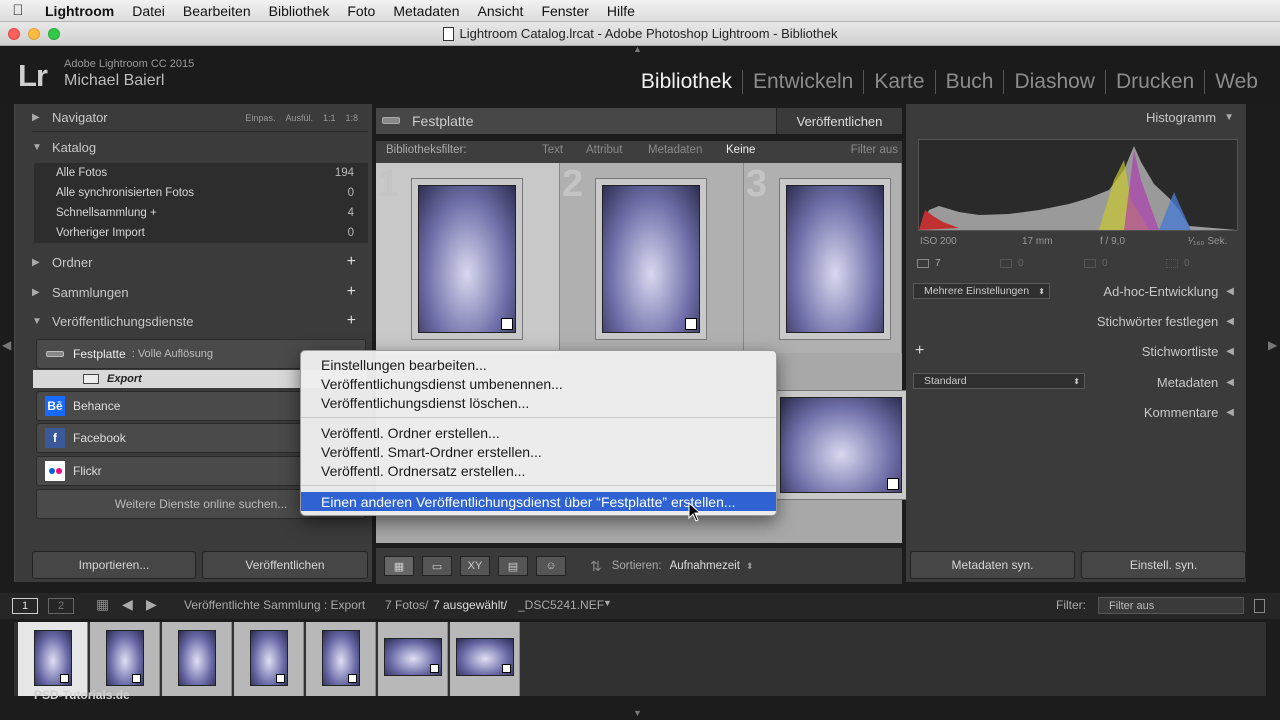 The width and height of the screenshot is (1280, 720). Describe the element at coordinates (1189, 412) in the screenshot. I see `comments-header: Kommentare ◀` at that location.